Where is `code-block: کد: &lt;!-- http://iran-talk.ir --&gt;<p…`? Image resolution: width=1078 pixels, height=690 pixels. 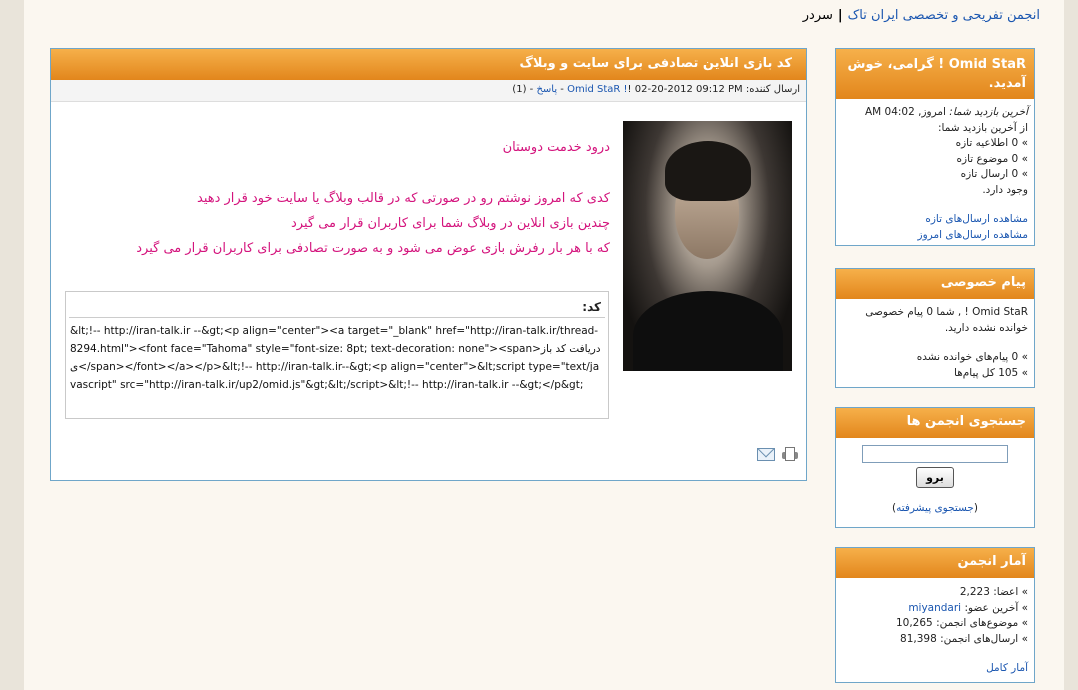 code-block: کد: &lt;!-- http://iran-talk.ir --&gt;<p… is located at coordinates (337, 355).